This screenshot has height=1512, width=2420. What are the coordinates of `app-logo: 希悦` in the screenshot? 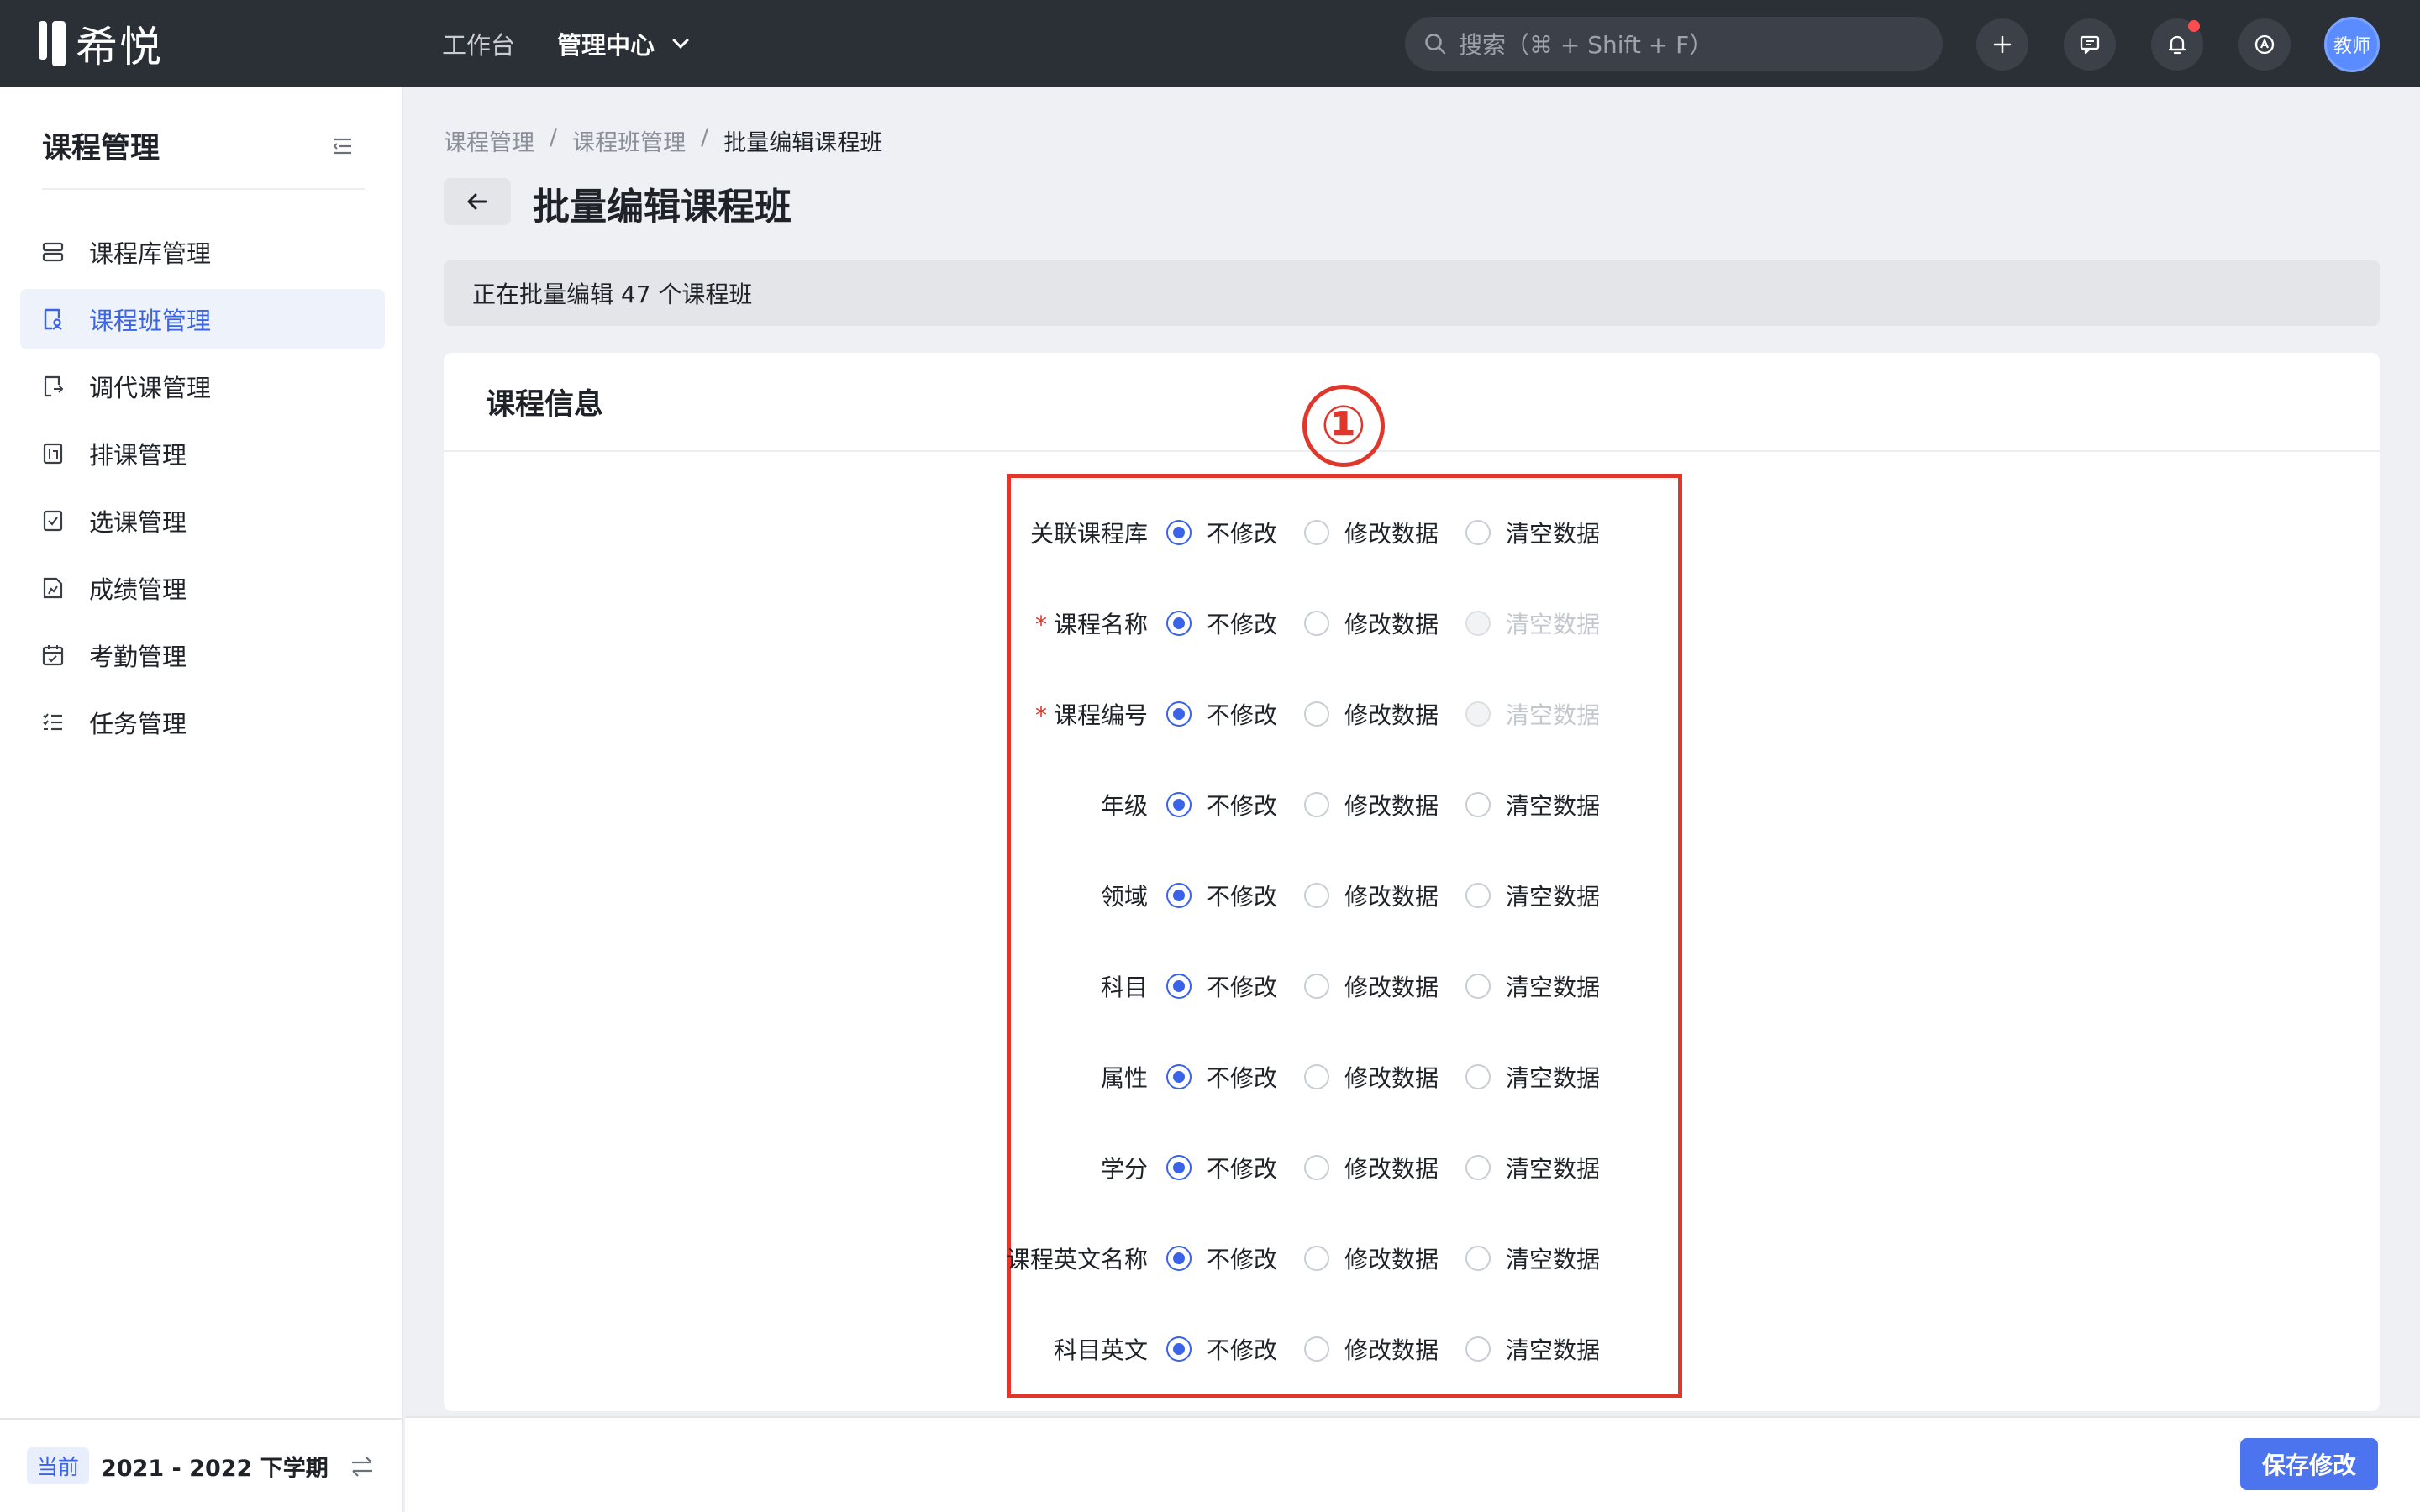 It's located at (101, 44).